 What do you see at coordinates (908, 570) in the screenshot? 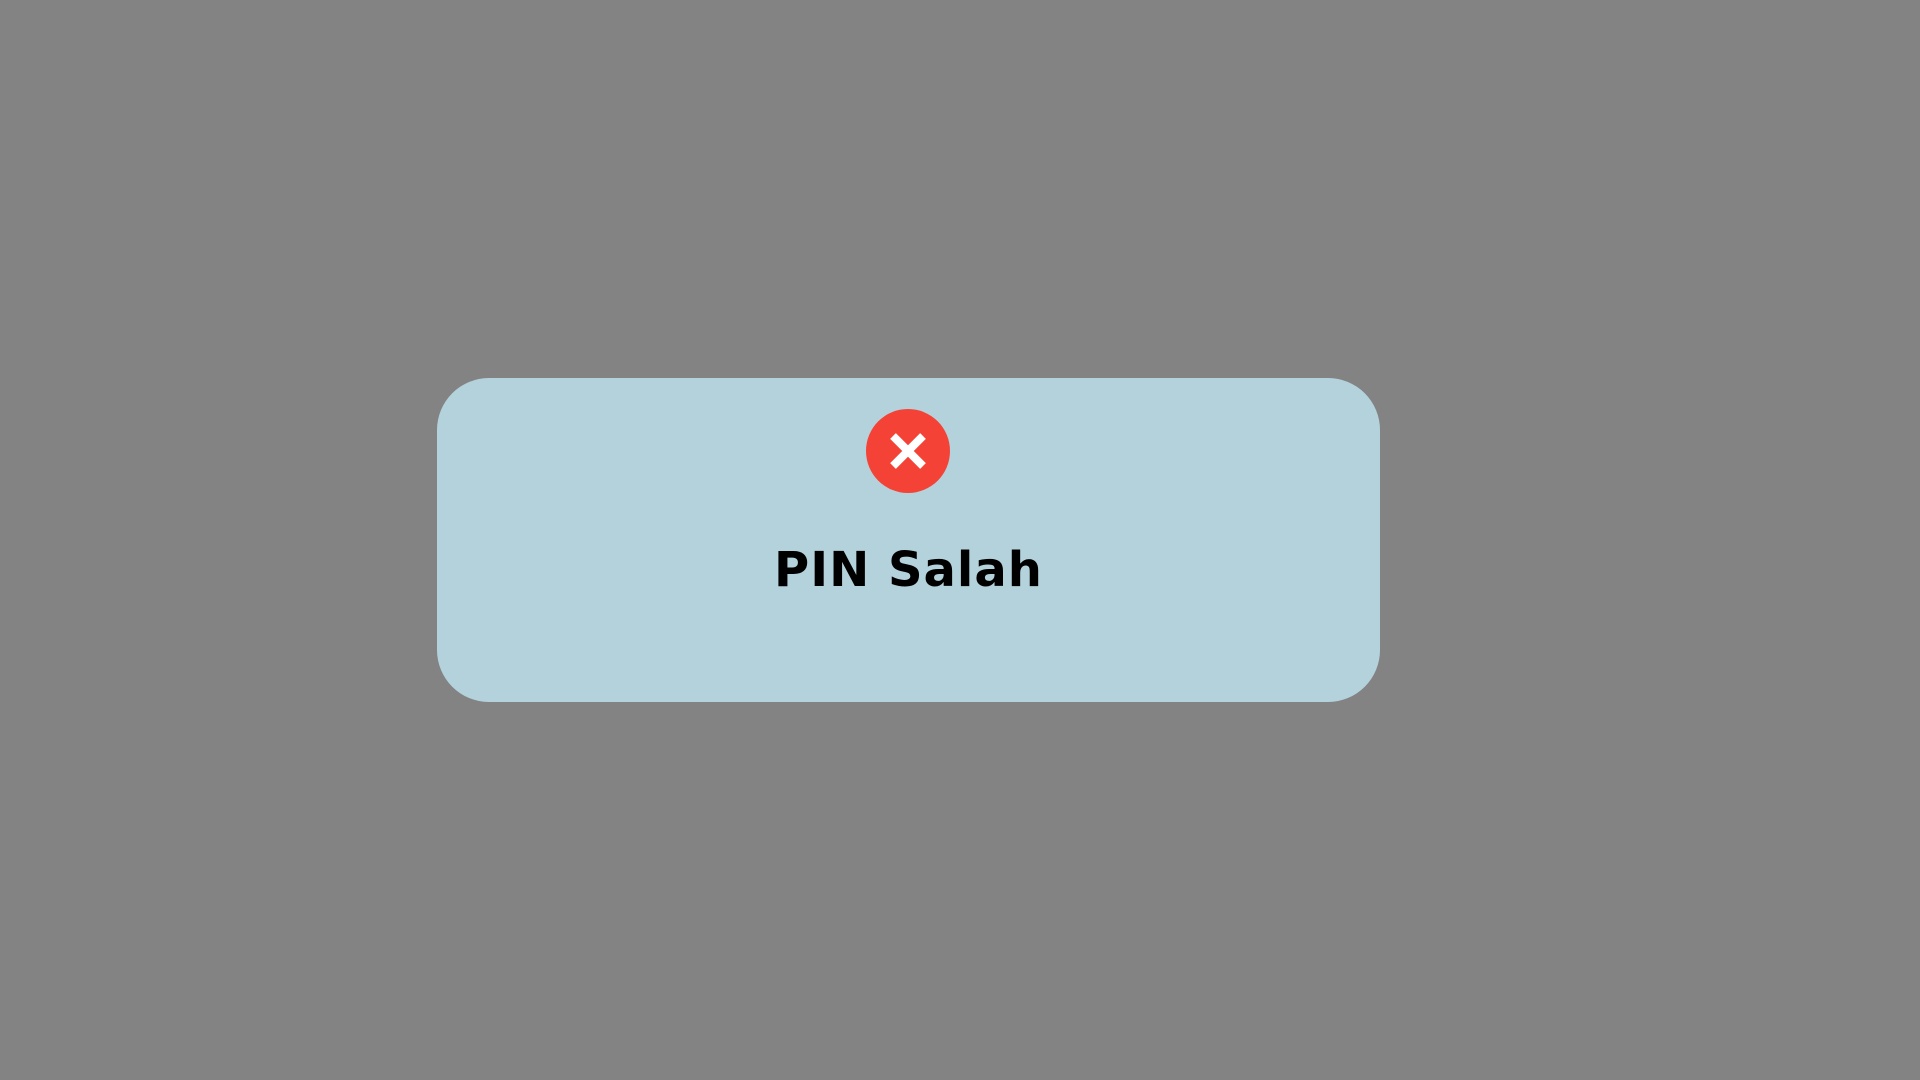
I see `dialog-title: PIN Salah` at bounding box center [908, 570].